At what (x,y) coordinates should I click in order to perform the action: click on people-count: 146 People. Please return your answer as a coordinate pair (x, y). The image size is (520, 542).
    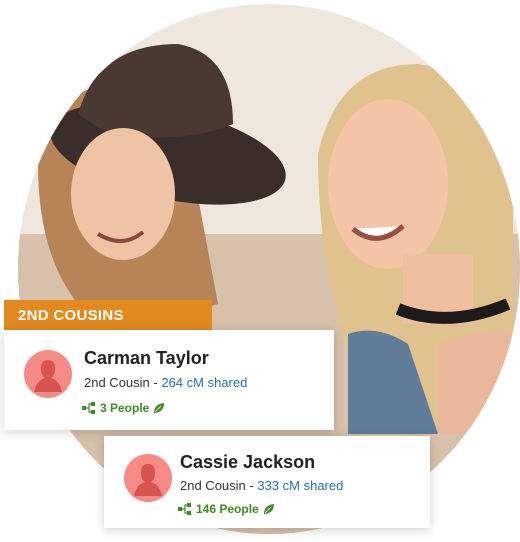
    Looking at the image, I should click on (227, 509).